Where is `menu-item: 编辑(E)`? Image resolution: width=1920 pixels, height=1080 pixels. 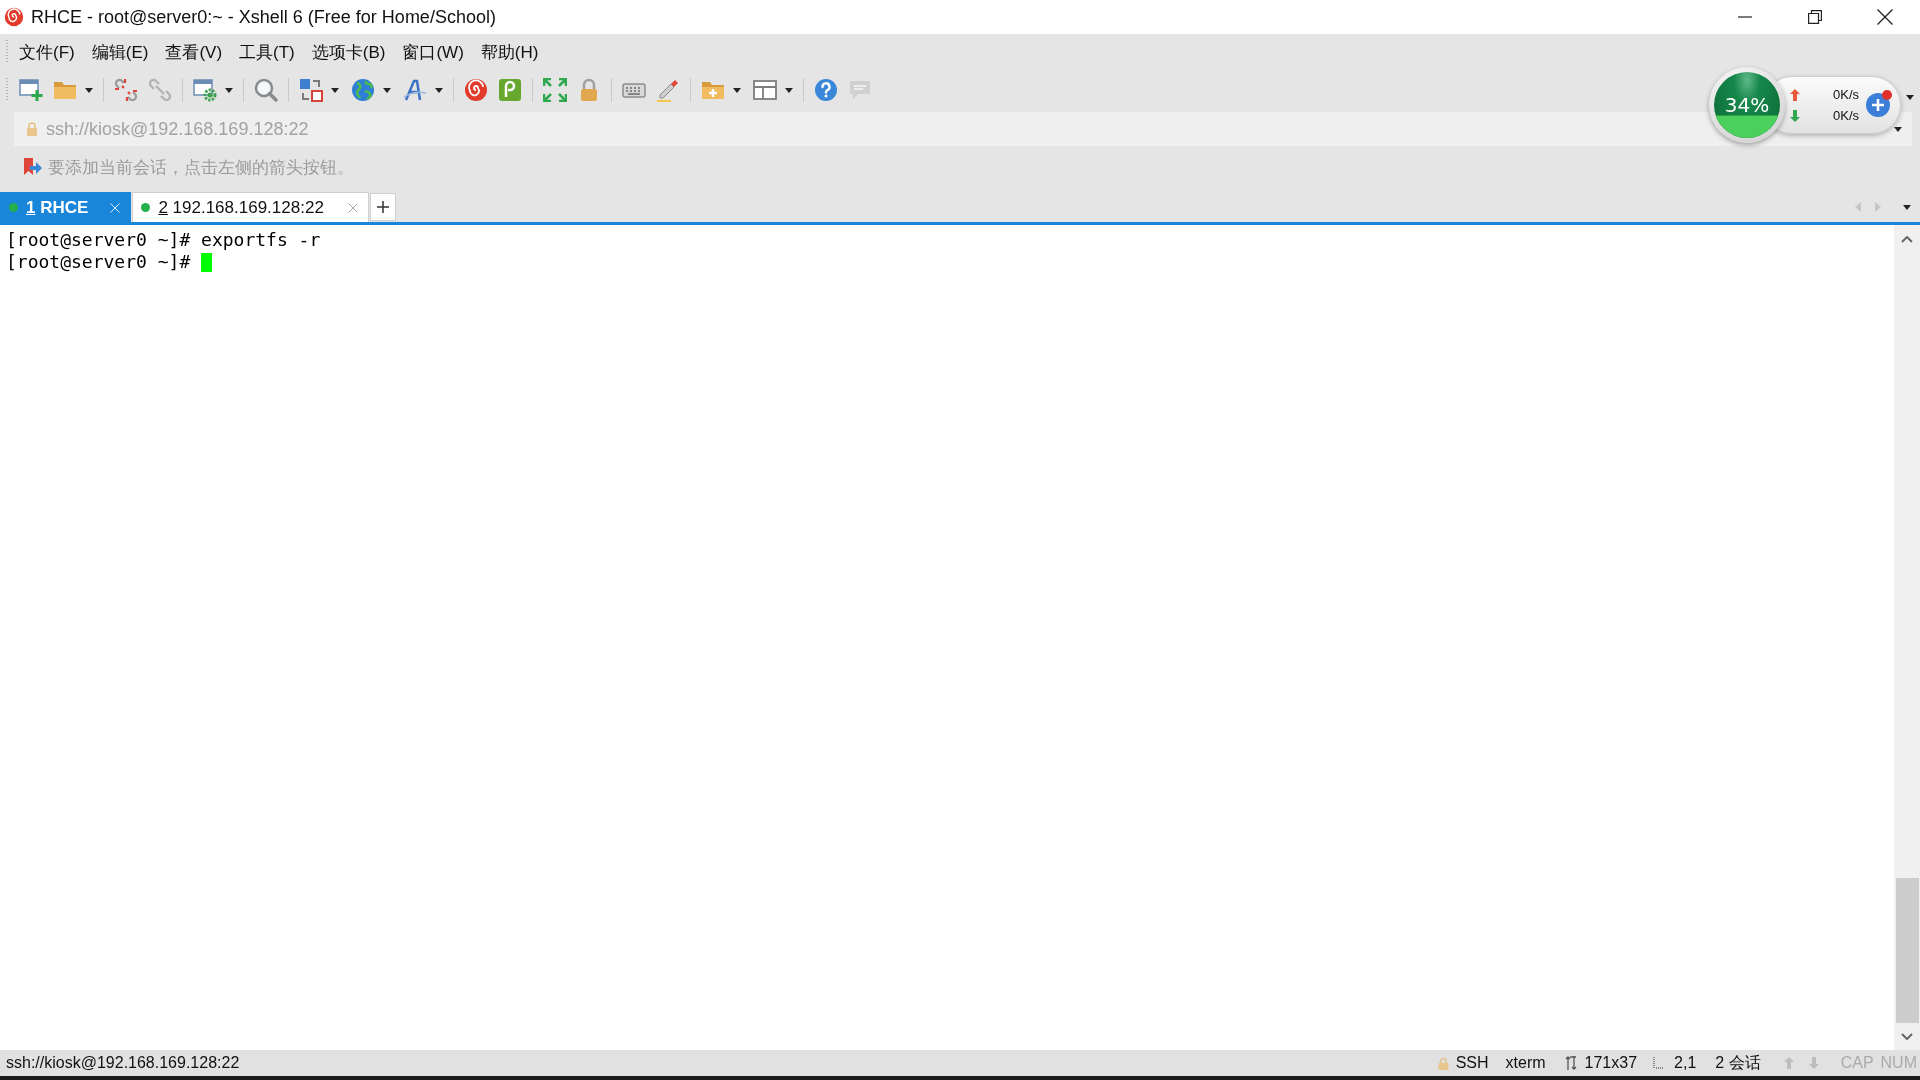 menu-item: 编辑(E) is located at coordinates (120, 52).